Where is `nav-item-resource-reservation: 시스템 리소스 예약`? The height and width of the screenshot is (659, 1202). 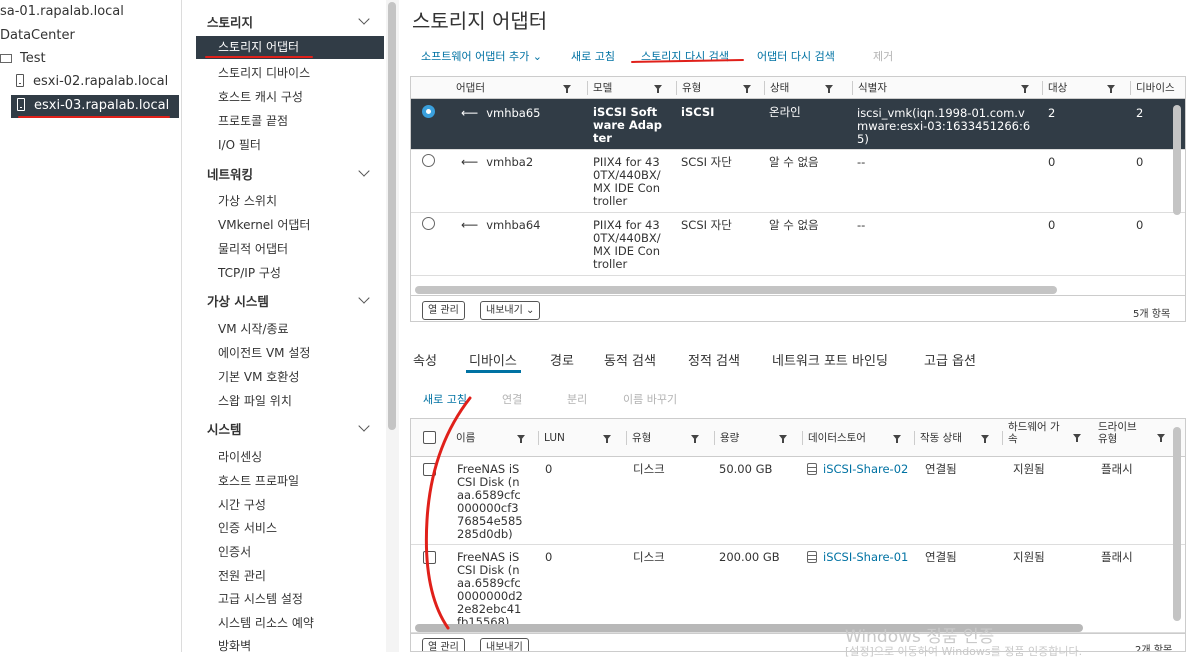
nav-item-resource-reservation: 시스템 리소스 예약 is located at coordinates (266, 622).